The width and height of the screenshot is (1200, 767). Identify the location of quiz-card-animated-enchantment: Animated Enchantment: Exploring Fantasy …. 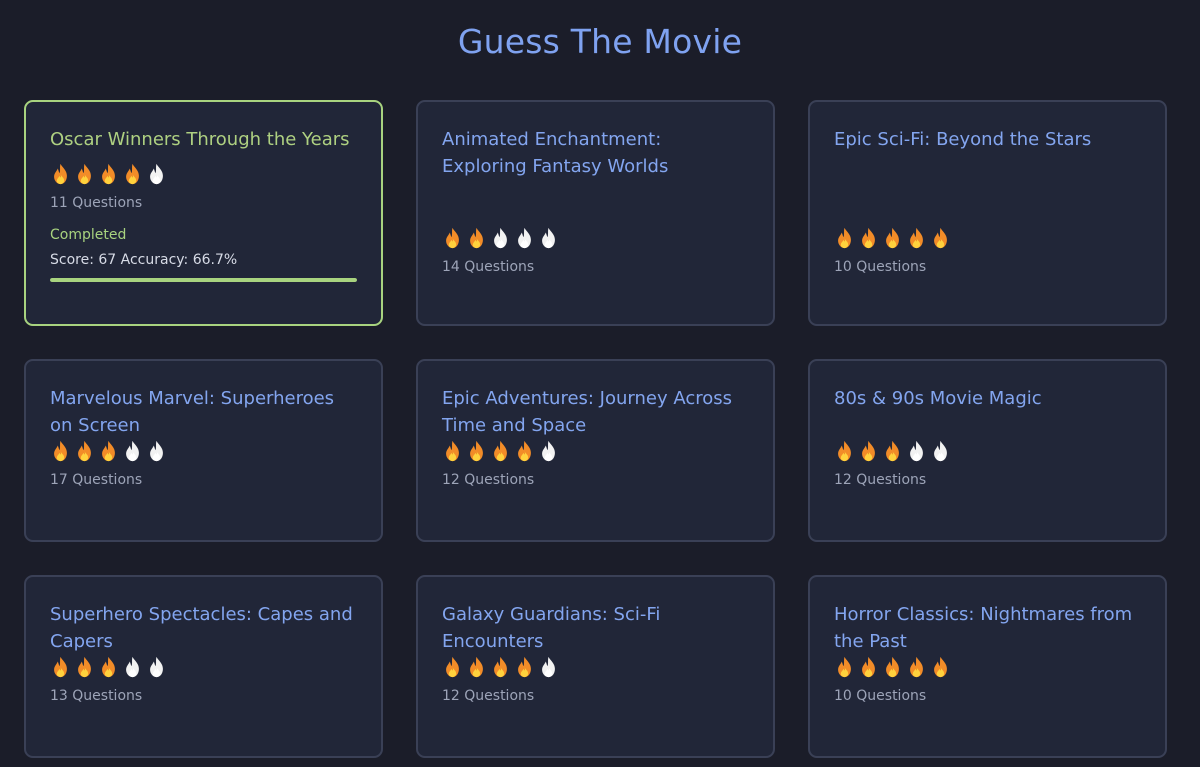
(595, 213).